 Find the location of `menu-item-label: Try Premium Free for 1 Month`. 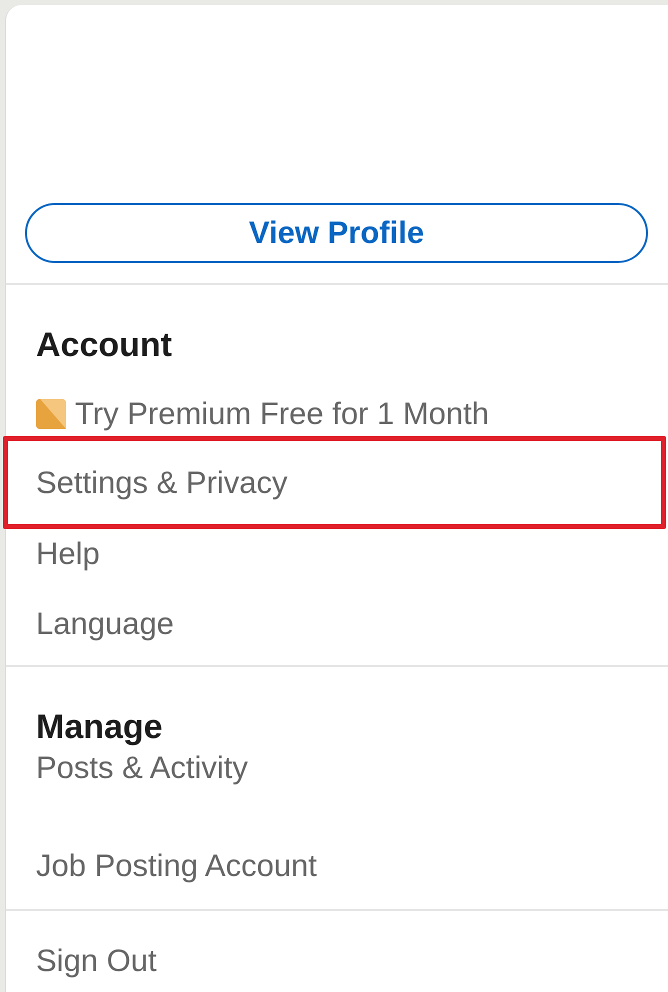

menu-item-label: Try Premium Free for 1 Month is located at coordinates (282, 414).